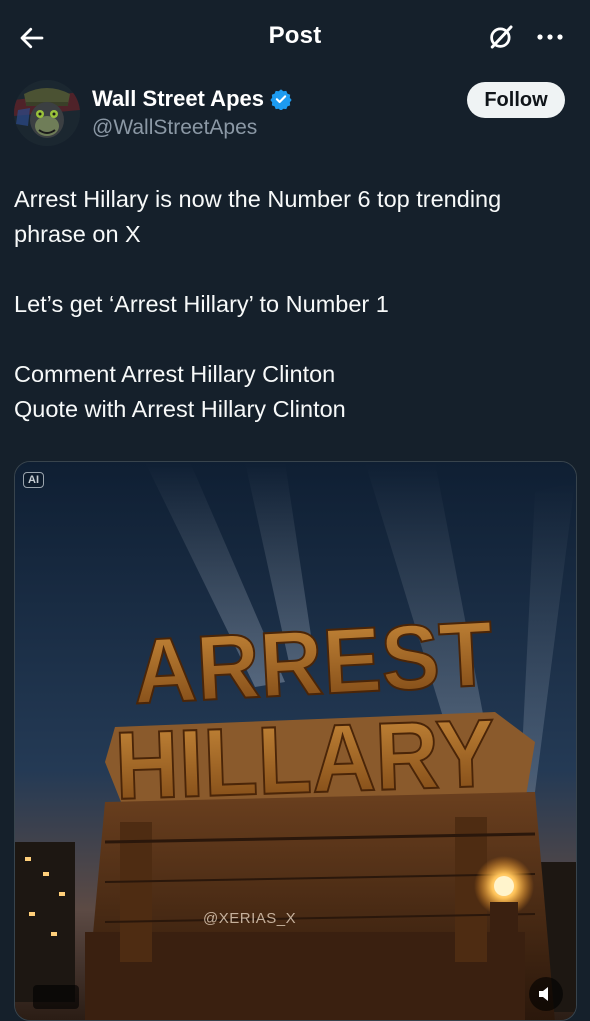 The image size is (590, 1021). Describe the element at coordinates (33, 480) in the screenshot. I see `ai-generated-badge: AI` at that location.